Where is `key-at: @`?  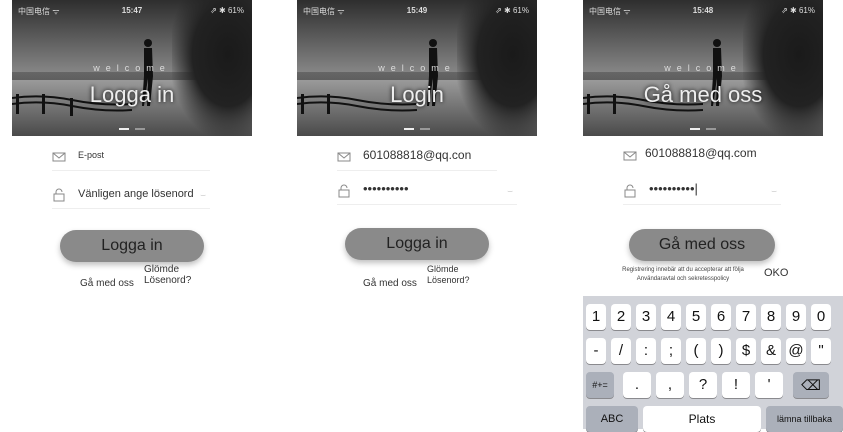 key-at: @ is located at coordinates (796, 351).